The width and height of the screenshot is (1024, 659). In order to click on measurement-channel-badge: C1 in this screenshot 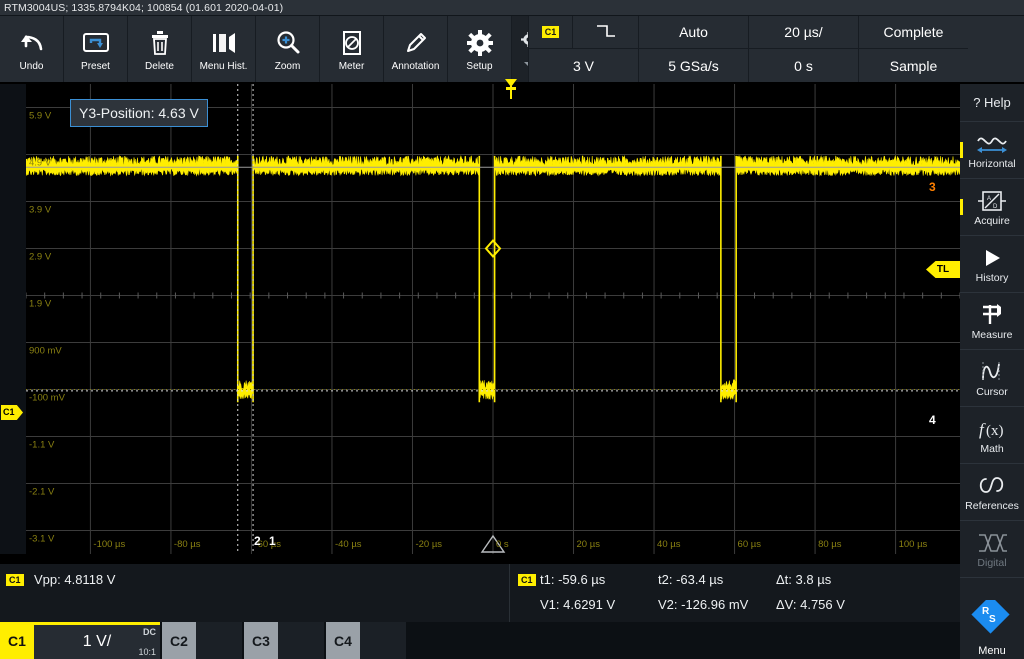, I will do `click(15, 580)`.